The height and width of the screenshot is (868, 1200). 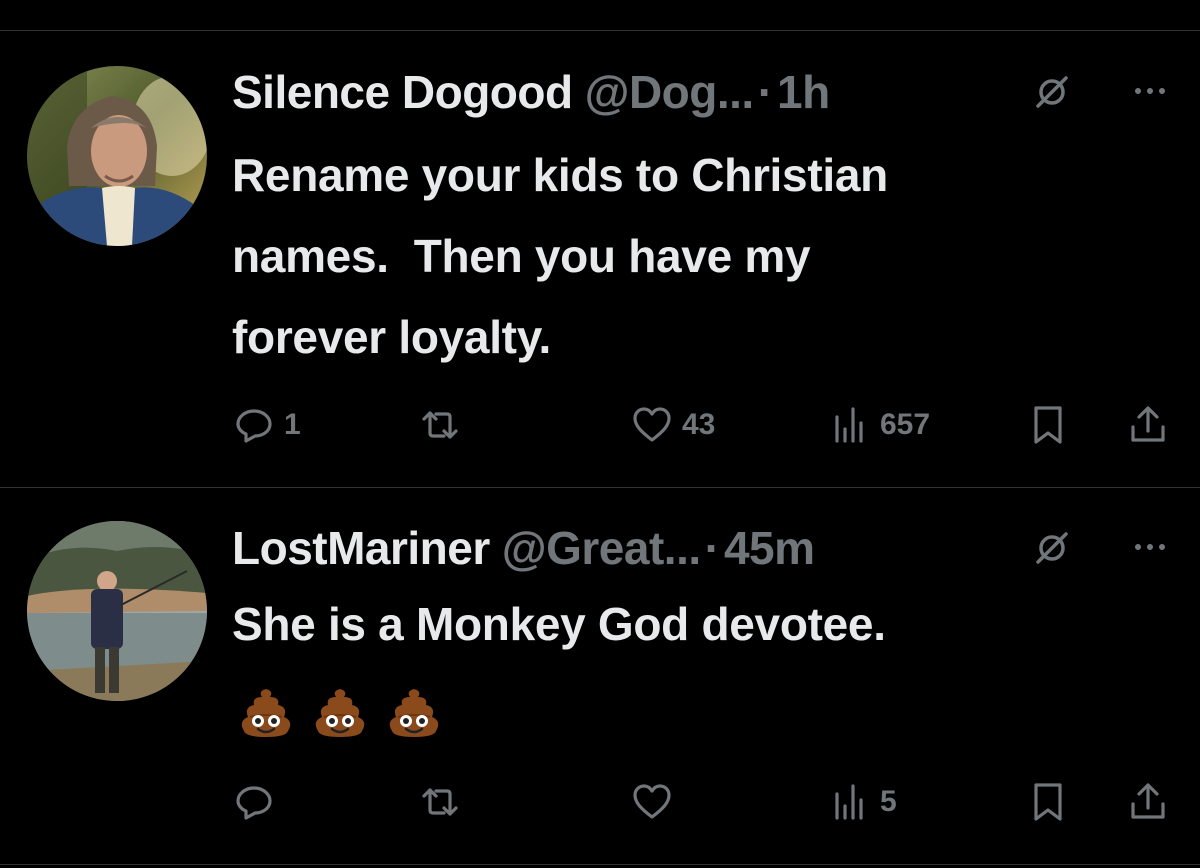 What do you see at coordinates (600, 864) in the screenshot?
I see `bottom-divider` at bounding box center [600, 864].